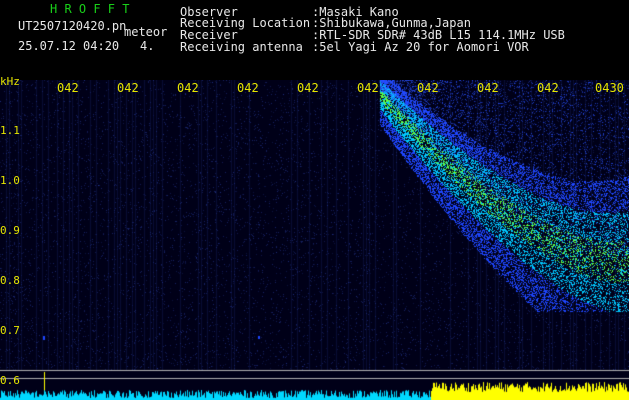 The width and height of the screenshot is (629, 400). What do you see at coordinates (420, 47) in the screenshot?
I see `antenna-value: :5el Yagi Az 20 for Aomori VOR` at bounding box center [420, 47].